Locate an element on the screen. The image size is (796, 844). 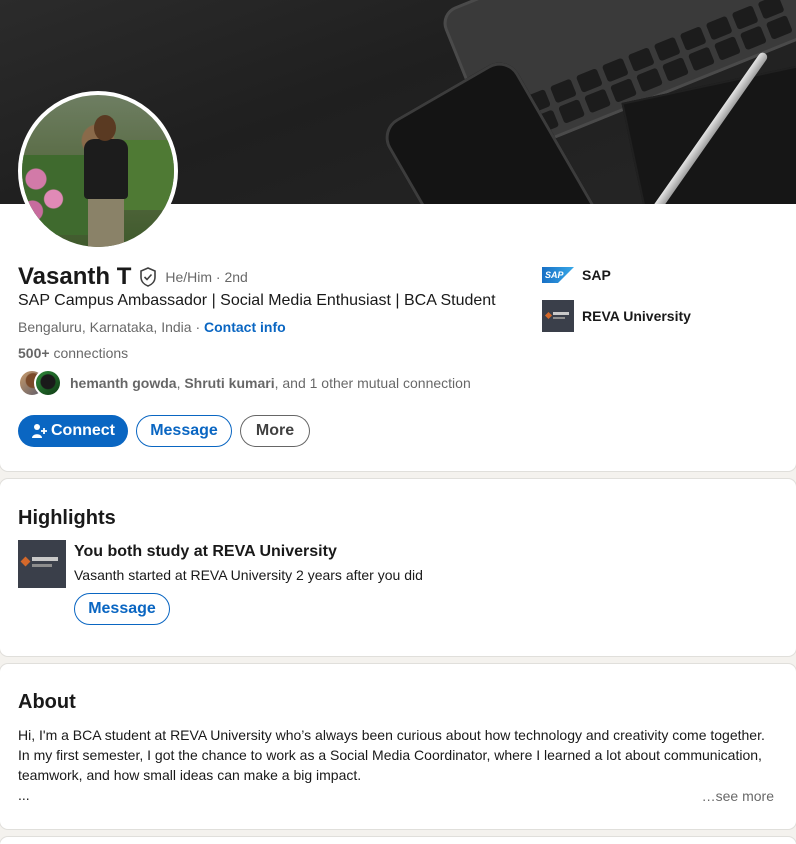
org-reva-label: REVA University is located at coordinates (636, 316).